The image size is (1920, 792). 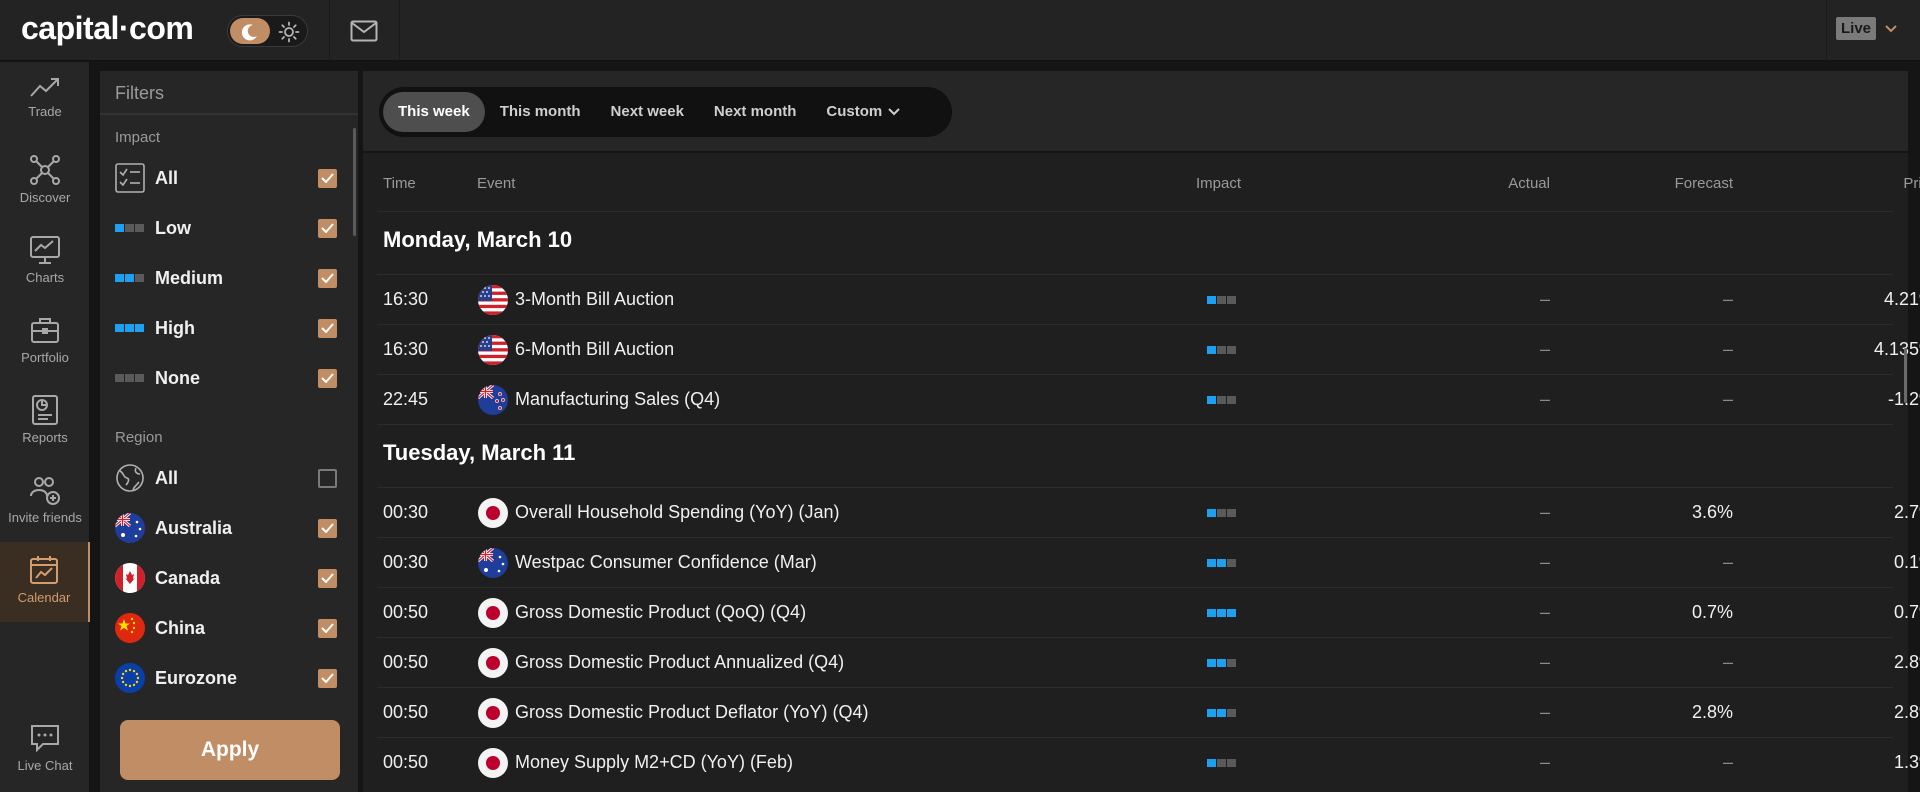 What do you see at coordinates (45, 262) in the screenshot?
I see `nav-charts: Charts` at bounding box center [45, 262].